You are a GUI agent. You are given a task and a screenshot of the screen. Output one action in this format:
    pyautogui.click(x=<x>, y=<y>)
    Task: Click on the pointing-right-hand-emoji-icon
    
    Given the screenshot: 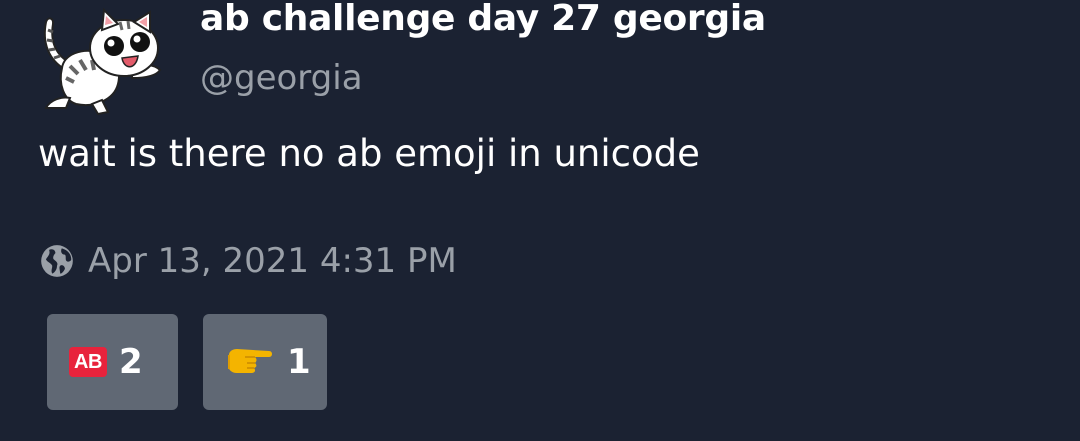 What is the action you would take?
    pyautogui.click(x=250, y=362)
    